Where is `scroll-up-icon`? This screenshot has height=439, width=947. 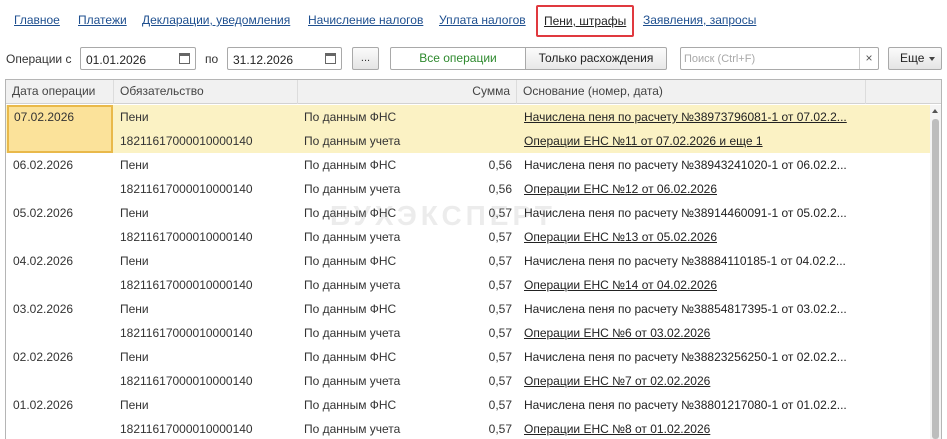 scroll-up-icon is located at coordinates (935, 111).